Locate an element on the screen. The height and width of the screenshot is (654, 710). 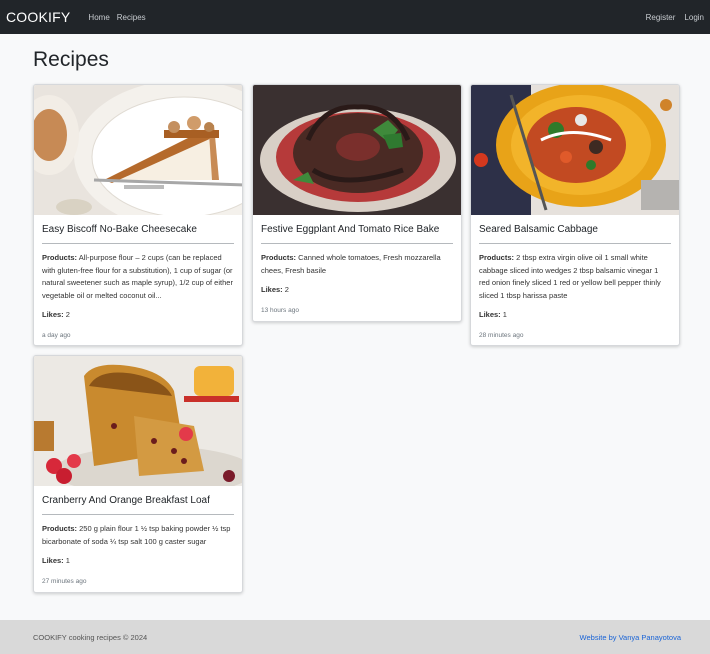
recipe-image-eggplant is located at coordinates (357, 150).